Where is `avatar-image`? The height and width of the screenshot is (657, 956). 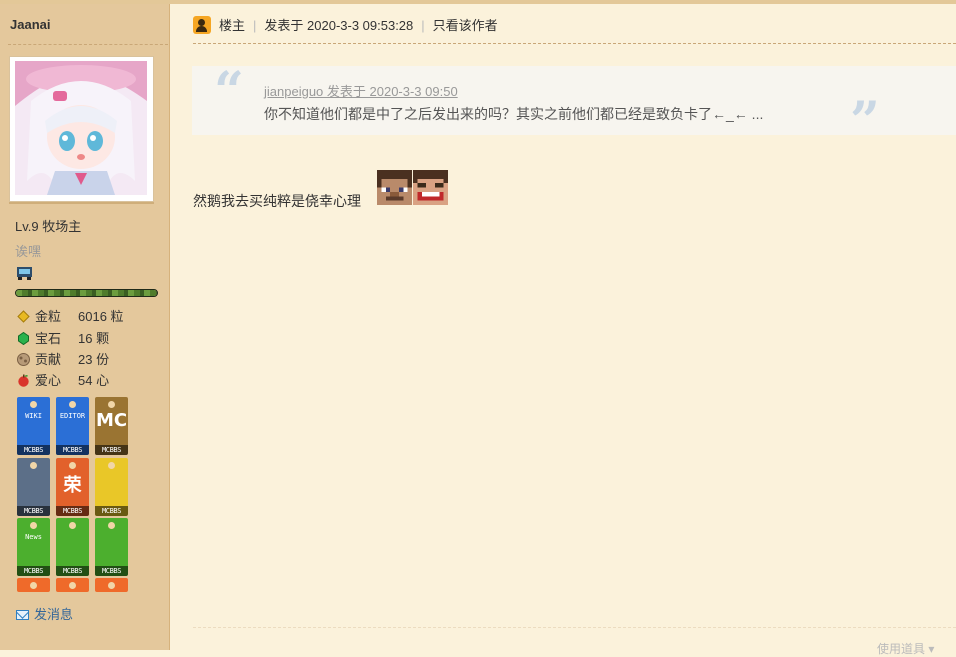
avatar-image is located at coordinates (81, 128).